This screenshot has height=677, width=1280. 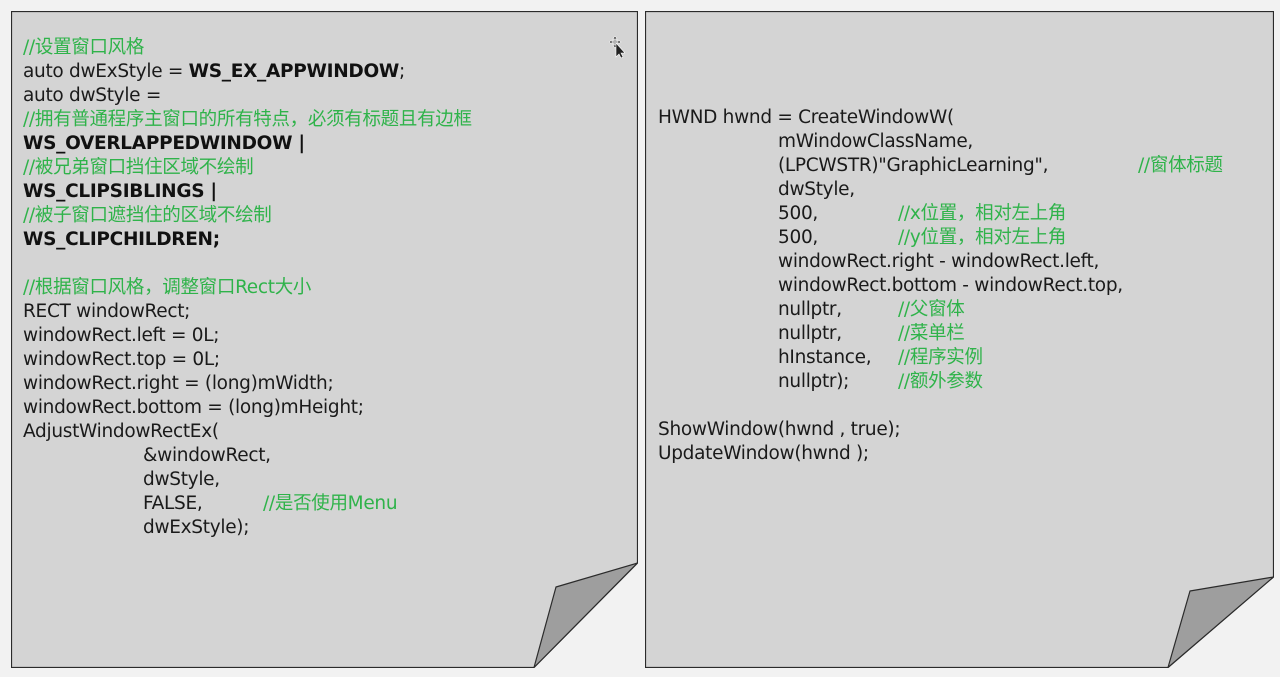 What do you see at coordinates (982, 237) in the screenshot?
I see `code-comment: //y位置，相对左上角` at bounding box center [982, 237].